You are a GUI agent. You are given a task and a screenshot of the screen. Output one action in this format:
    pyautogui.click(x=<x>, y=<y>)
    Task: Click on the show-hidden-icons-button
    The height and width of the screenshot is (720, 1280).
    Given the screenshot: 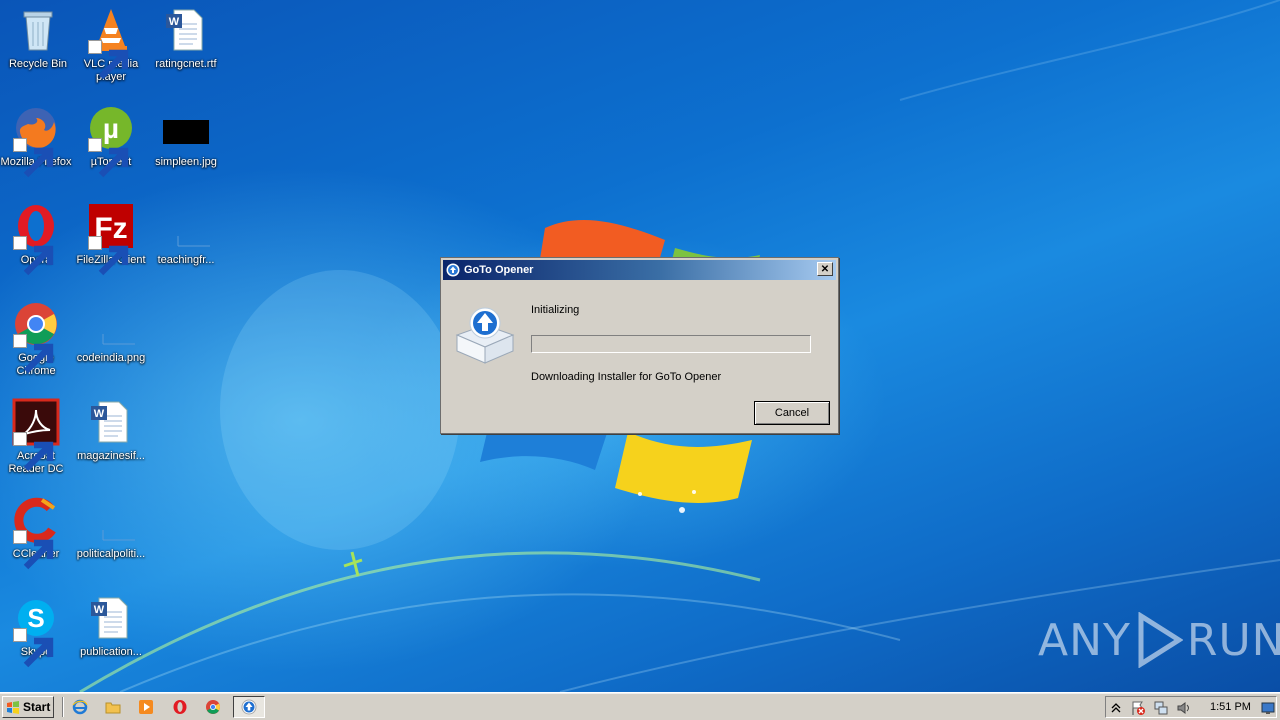 What is the action you would take?
    pyautogui.click(x=1116, y=708)
    